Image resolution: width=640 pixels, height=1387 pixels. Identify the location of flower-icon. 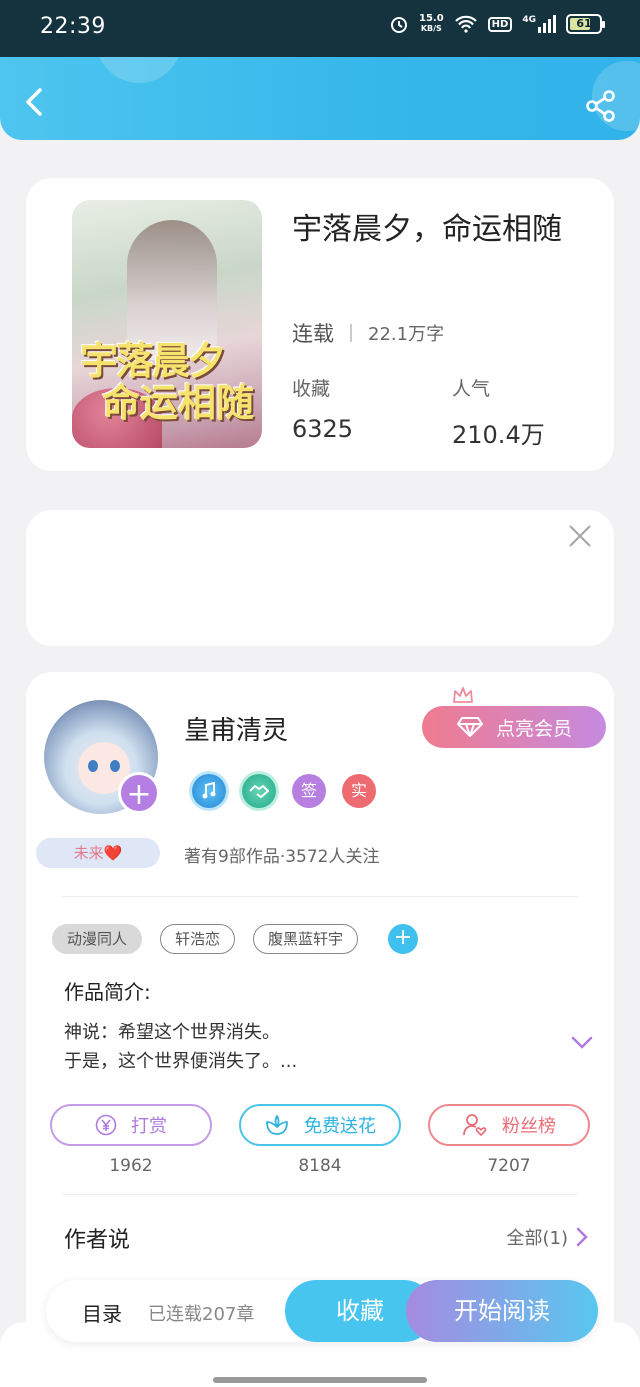
(277, 1125).